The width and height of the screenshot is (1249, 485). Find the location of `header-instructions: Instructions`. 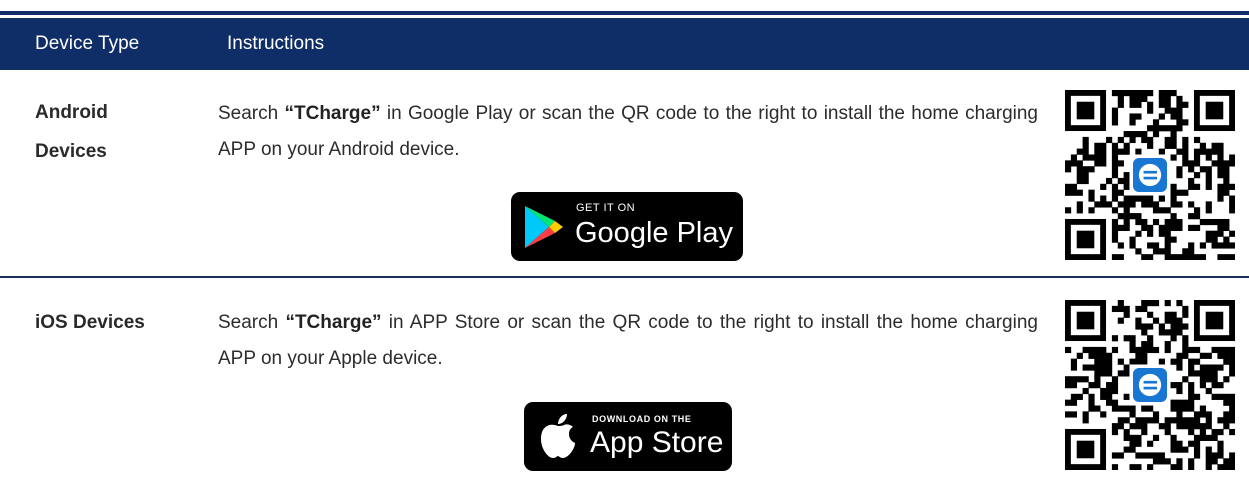

header-instructions: Instructions is located at coordinates (276, 43).